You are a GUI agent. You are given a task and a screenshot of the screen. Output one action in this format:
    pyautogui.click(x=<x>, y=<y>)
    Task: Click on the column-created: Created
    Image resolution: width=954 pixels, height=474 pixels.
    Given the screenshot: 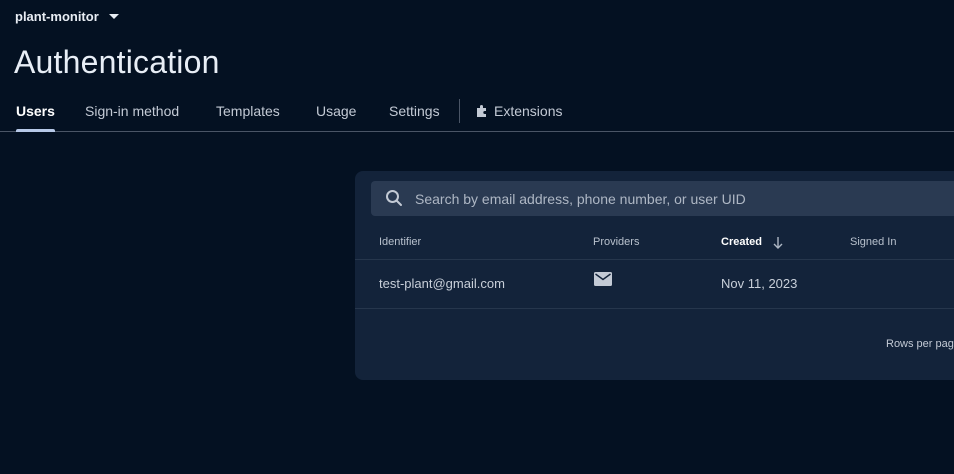 What is the action you would take?
    pyautogui.click(x=752, y=242)
    